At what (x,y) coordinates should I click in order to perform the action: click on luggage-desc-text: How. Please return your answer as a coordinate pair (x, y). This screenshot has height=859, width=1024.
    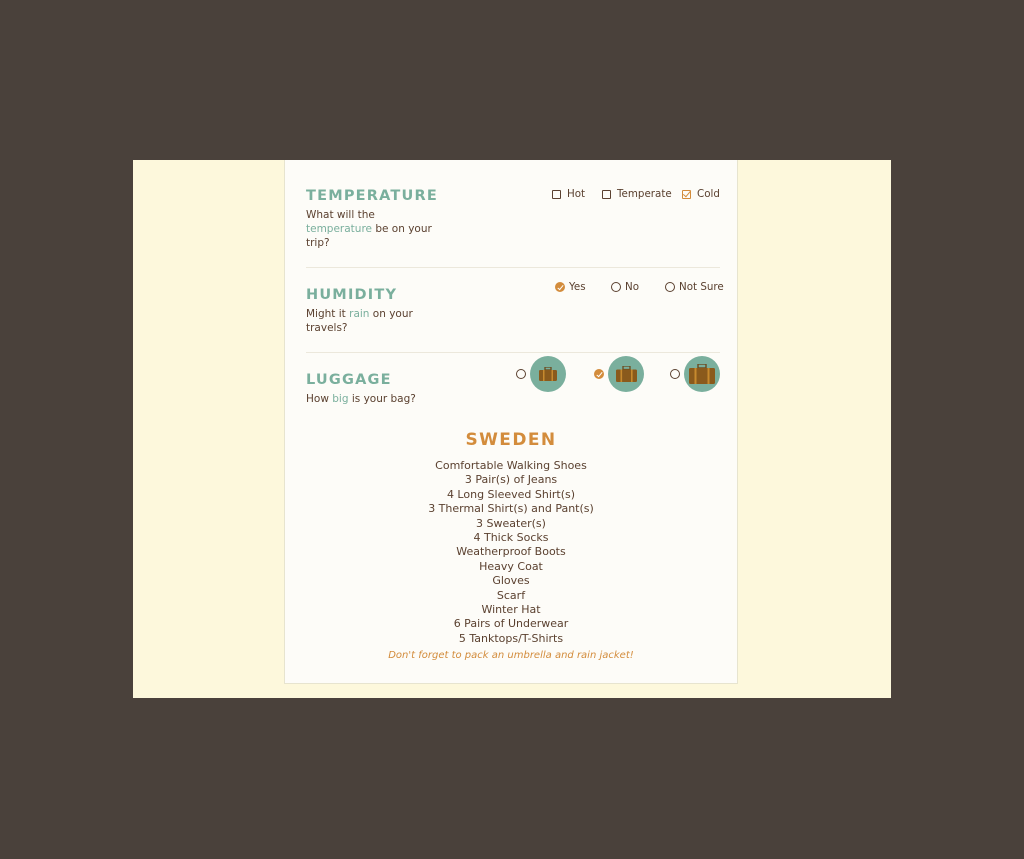
    Looking at the image, I should click on (319, 399).